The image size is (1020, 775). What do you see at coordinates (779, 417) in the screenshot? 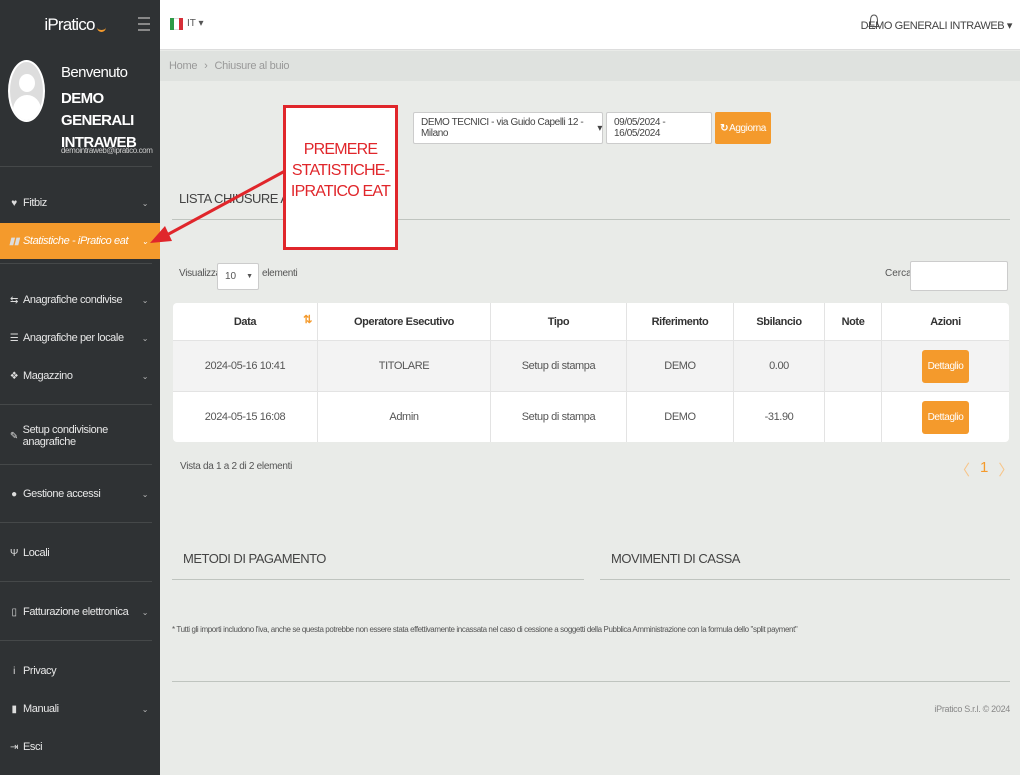
I see `cell-balance: -31.90` at bounding box center [779, 417].